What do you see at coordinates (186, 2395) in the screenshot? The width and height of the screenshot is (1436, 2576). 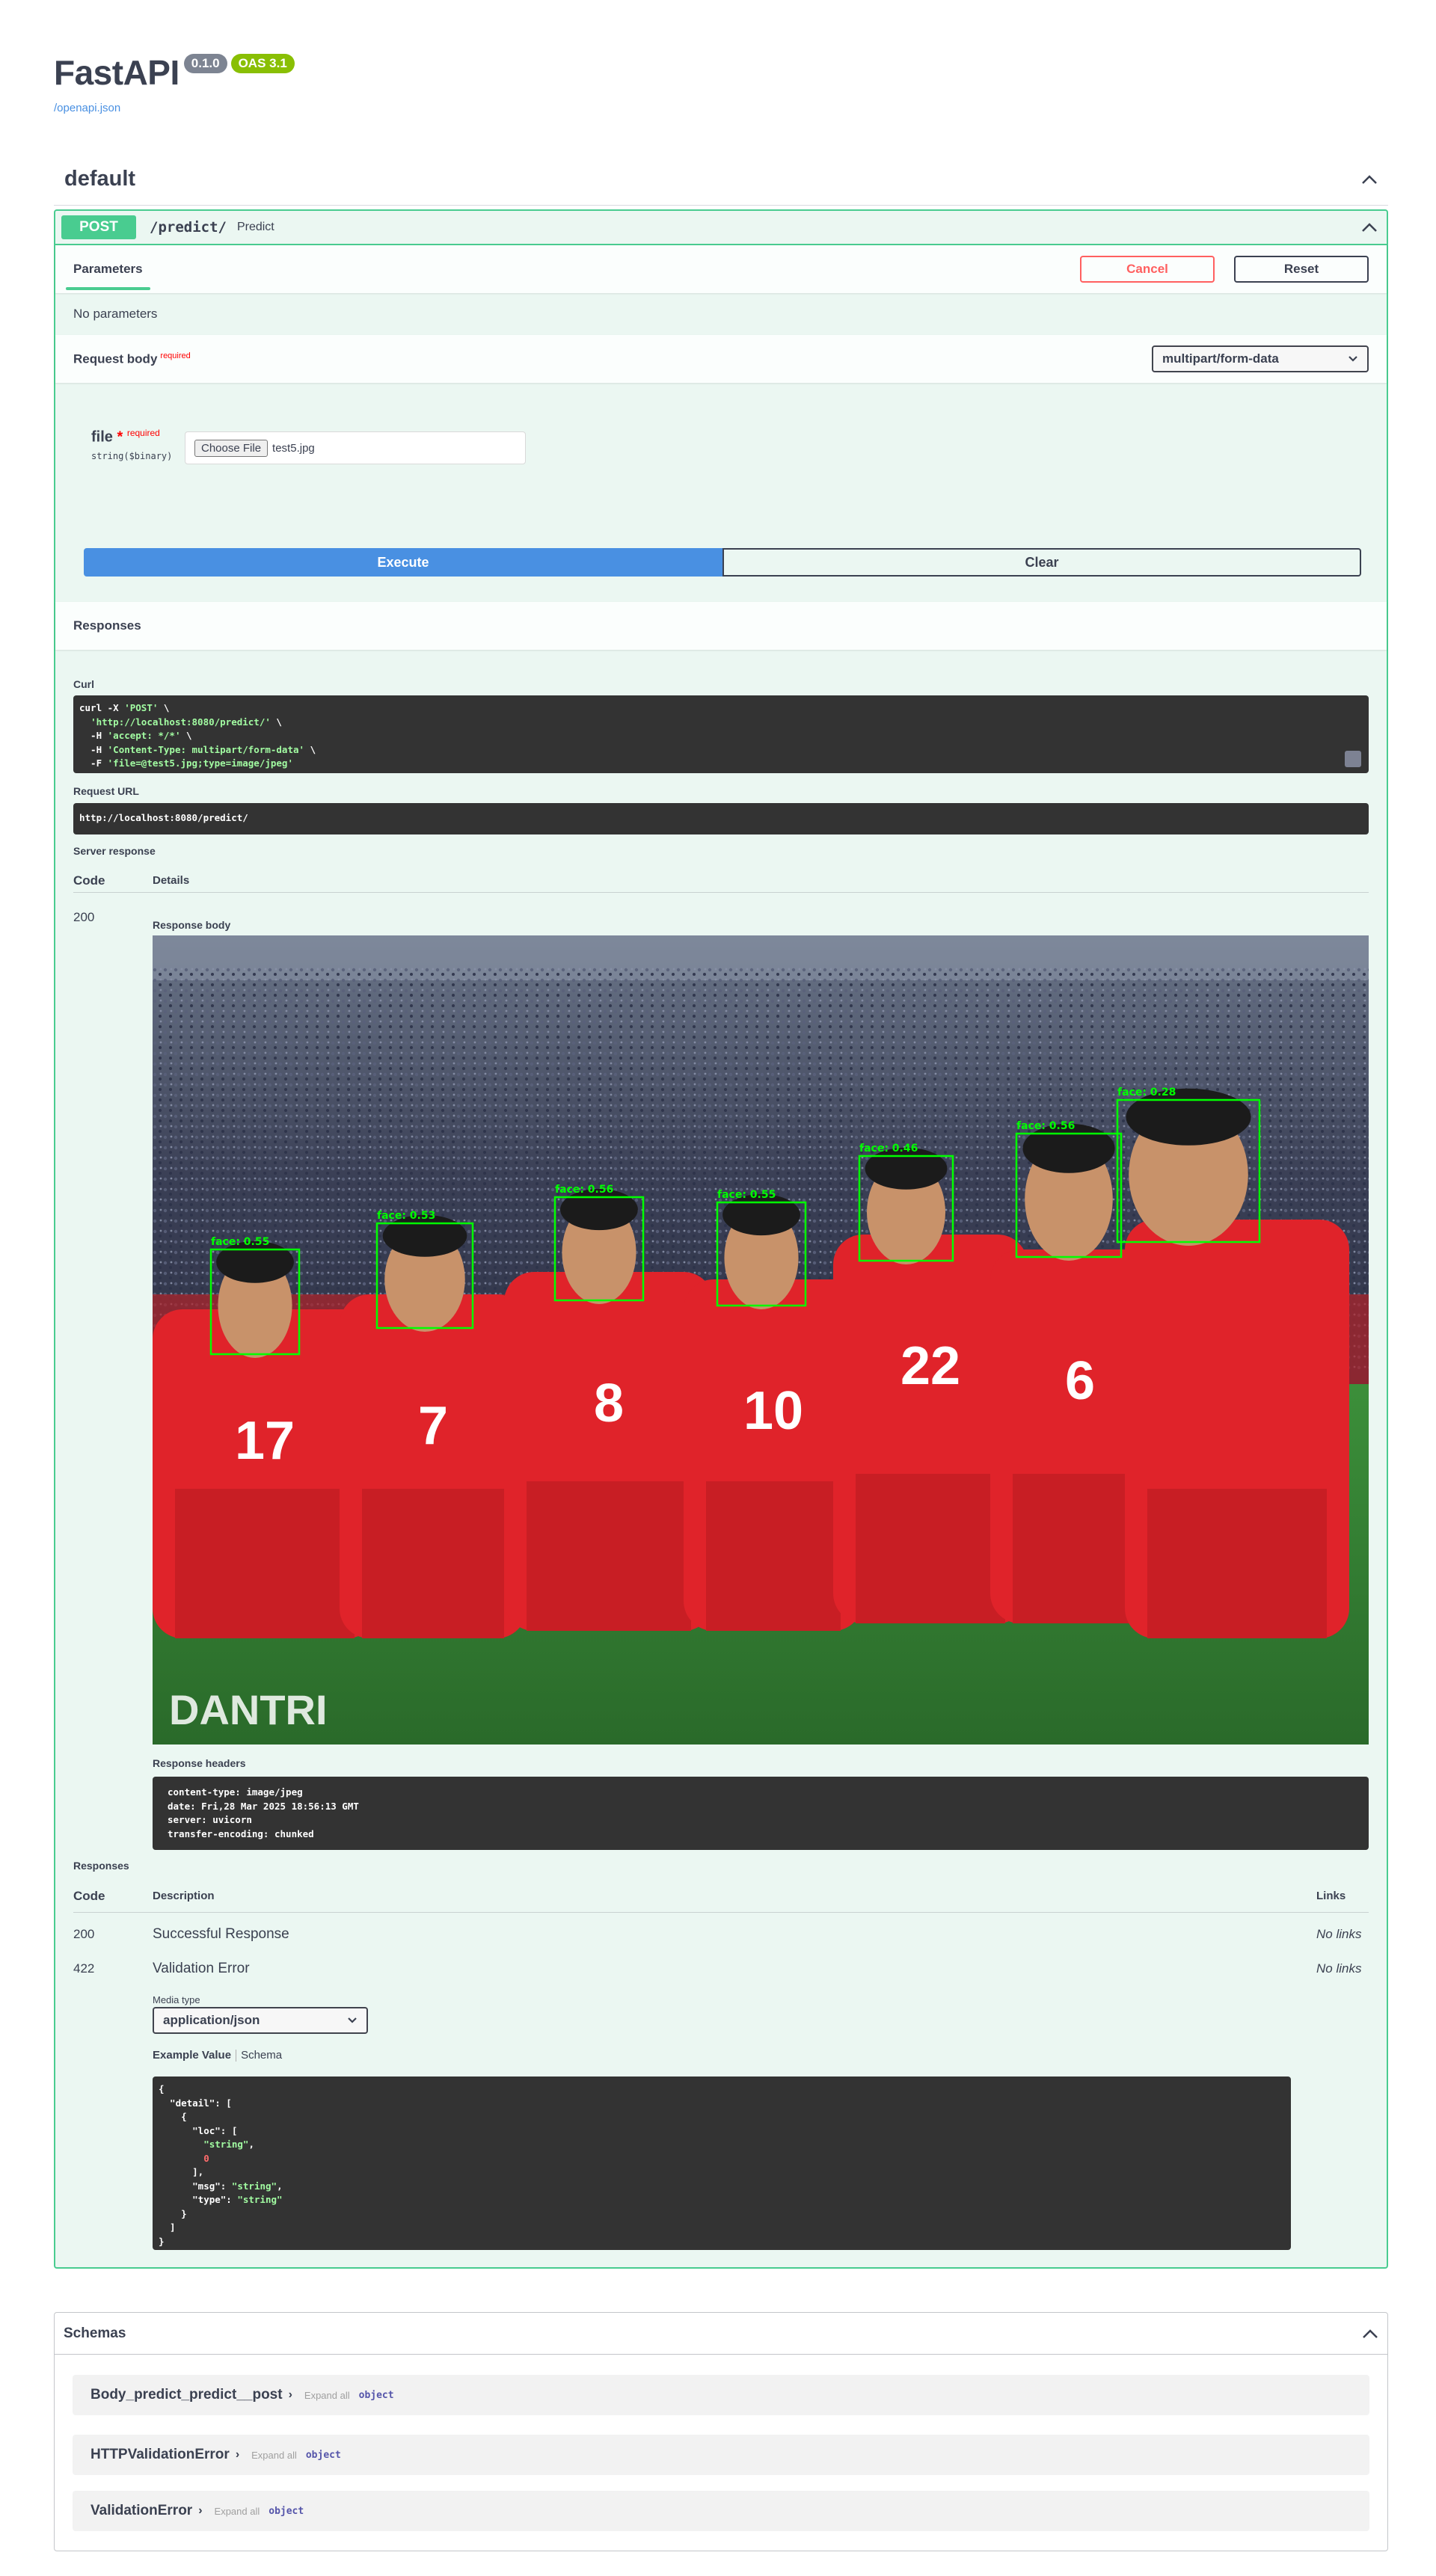 I see `schema-name: Body_predict_predict__post` at bounding box center [186, 2395].